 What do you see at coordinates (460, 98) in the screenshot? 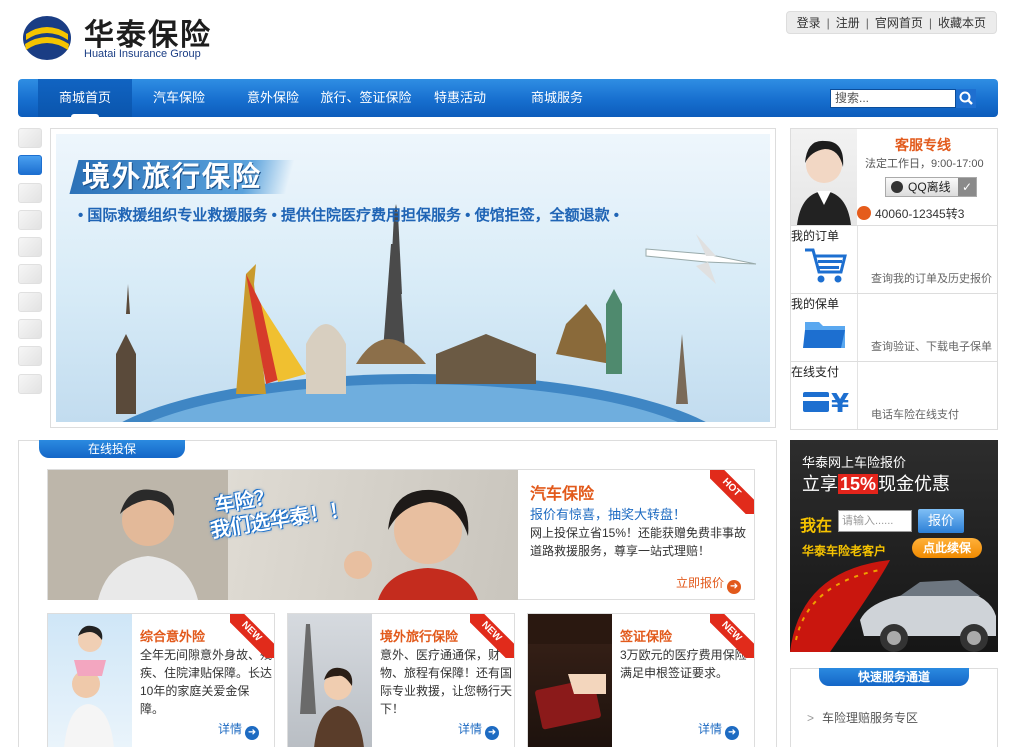
I see `nav-item-promotions: 特惠活动` at bounding box center [460, 98].